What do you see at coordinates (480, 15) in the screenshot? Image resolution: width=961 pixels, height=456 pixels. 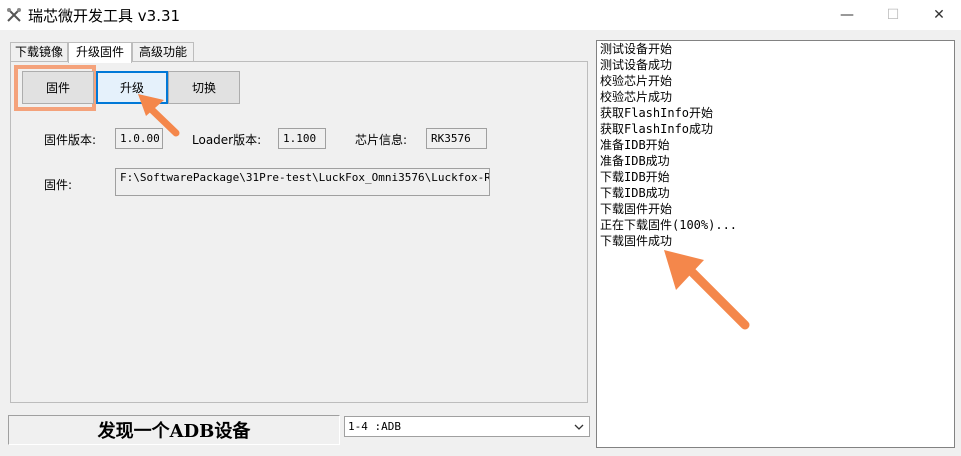 I see `title-bar: 瑞芯微开发工具 v3.31 — ☐ ✕` at bounding box center [480, 15].